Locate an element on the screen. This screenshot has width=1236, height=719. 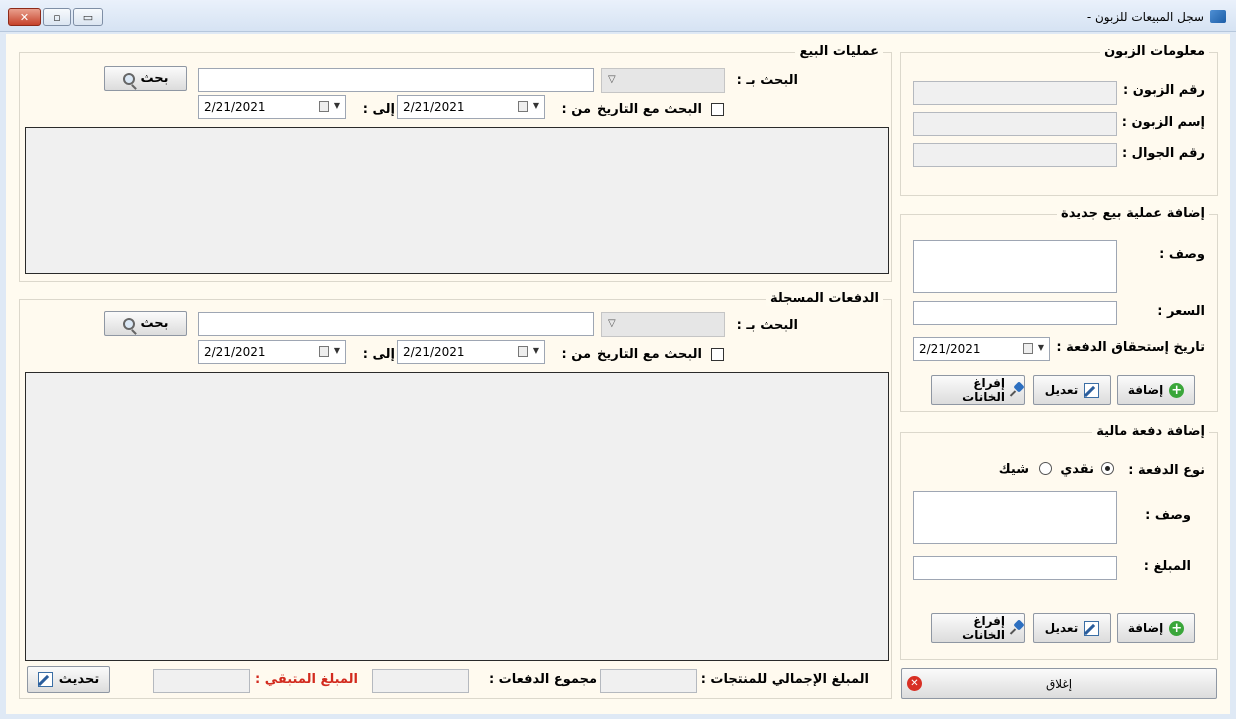
payment-add-label: إضافة is located at coordinates (1145, 628).